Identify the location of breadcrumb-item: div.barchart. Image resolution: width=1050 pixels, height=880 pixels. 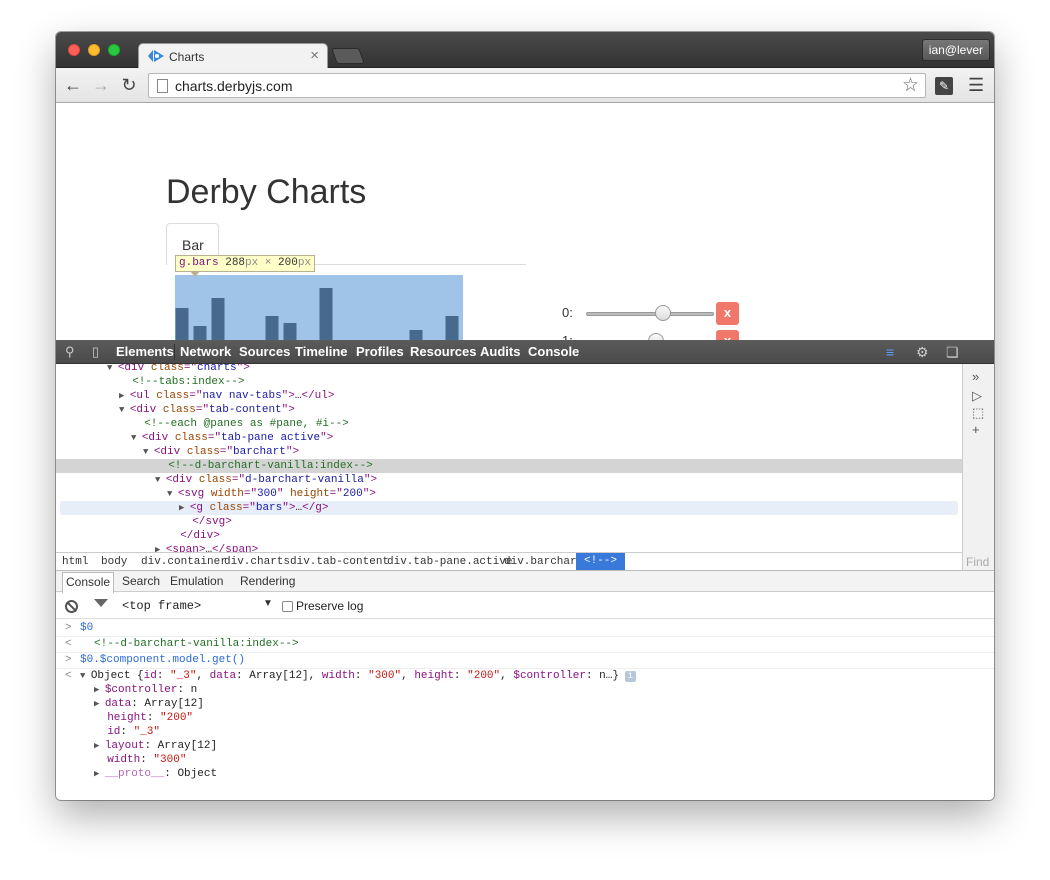
(543, 562).